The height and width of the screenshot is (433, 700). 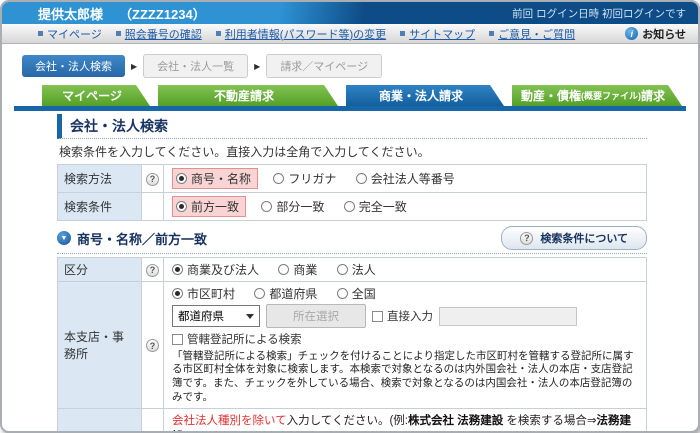 What do you see at coordinates (250, 316) in the screenshot?
I see `select-arrow-icon` at bounding box center [250, 316].